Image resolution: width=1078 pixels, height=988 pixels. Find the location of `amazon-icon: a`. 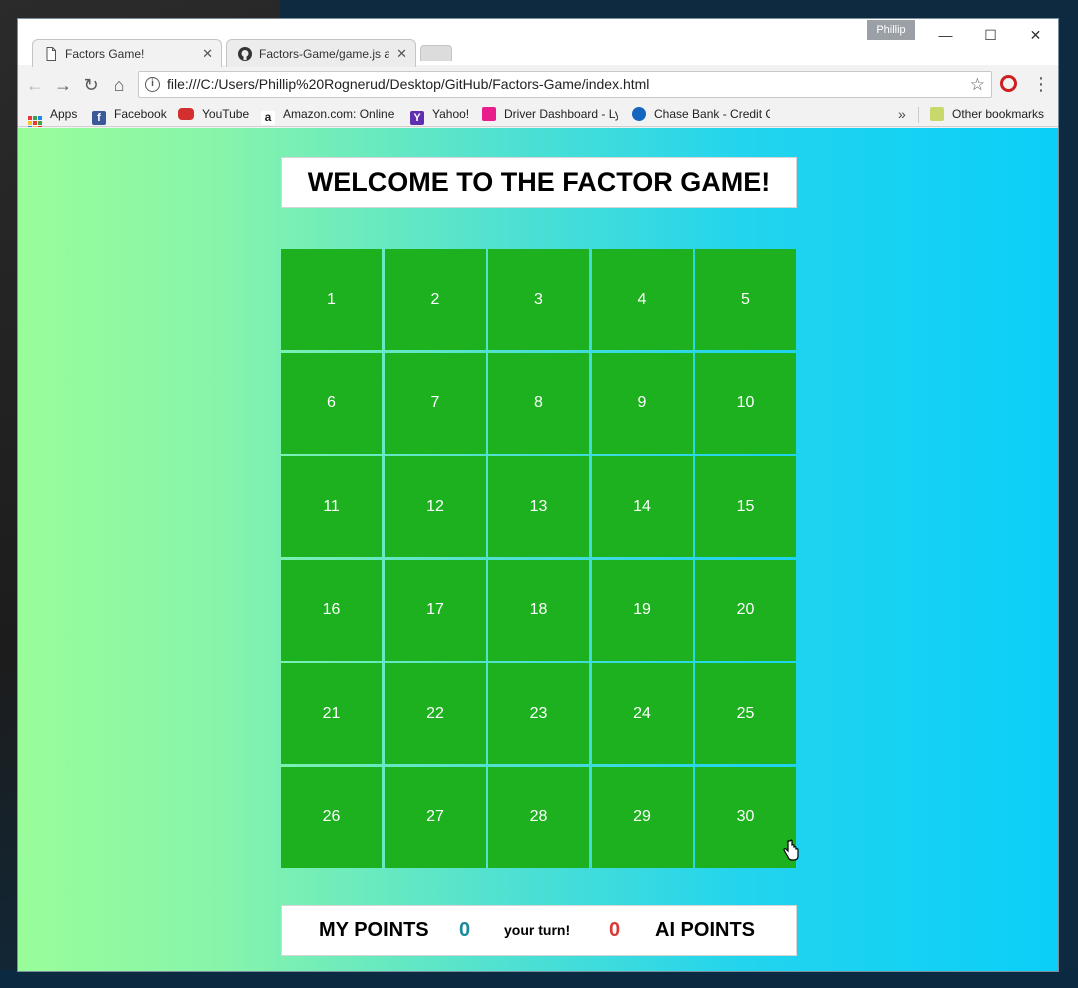

amazon-icon: a is located at coordinates (268, 118).